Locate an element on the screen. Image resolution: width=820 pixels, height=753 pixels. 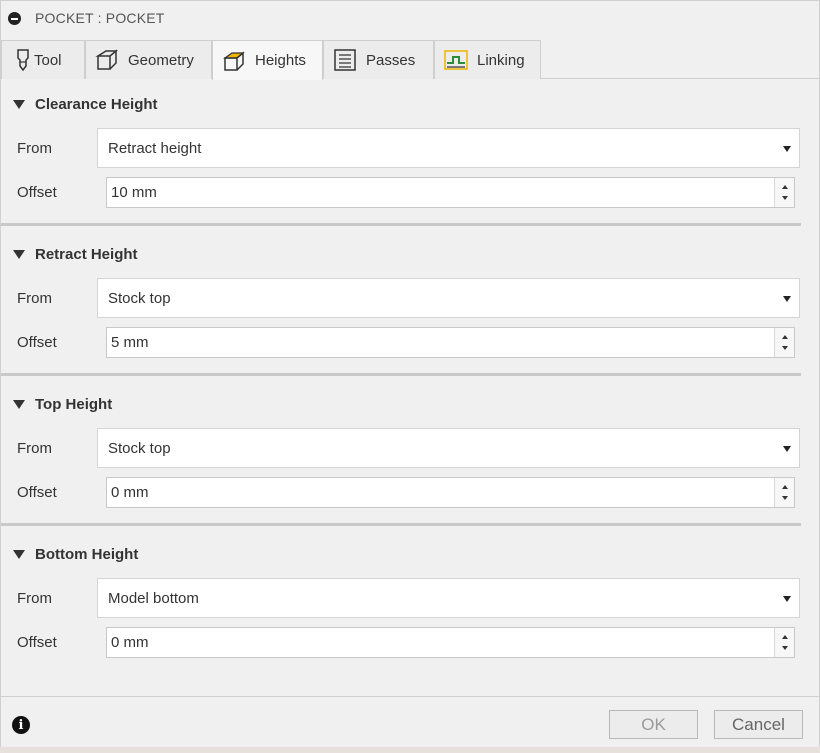
tab-passes: Passes is located at coordinates (378, 59).